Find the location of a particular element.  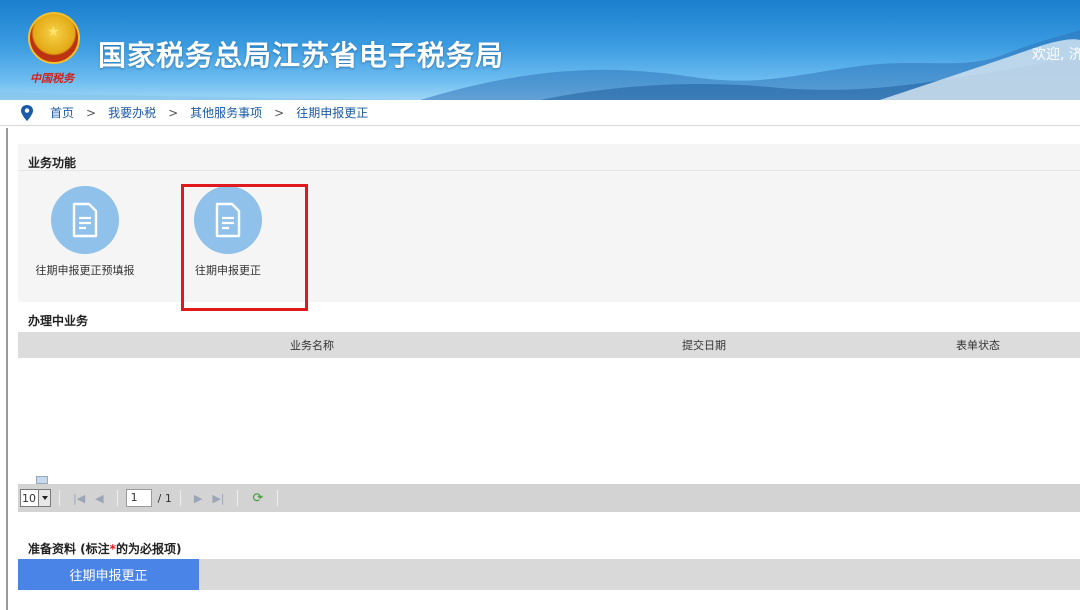

prev-page-icon: ◀ is located at coordinates (99, 498).